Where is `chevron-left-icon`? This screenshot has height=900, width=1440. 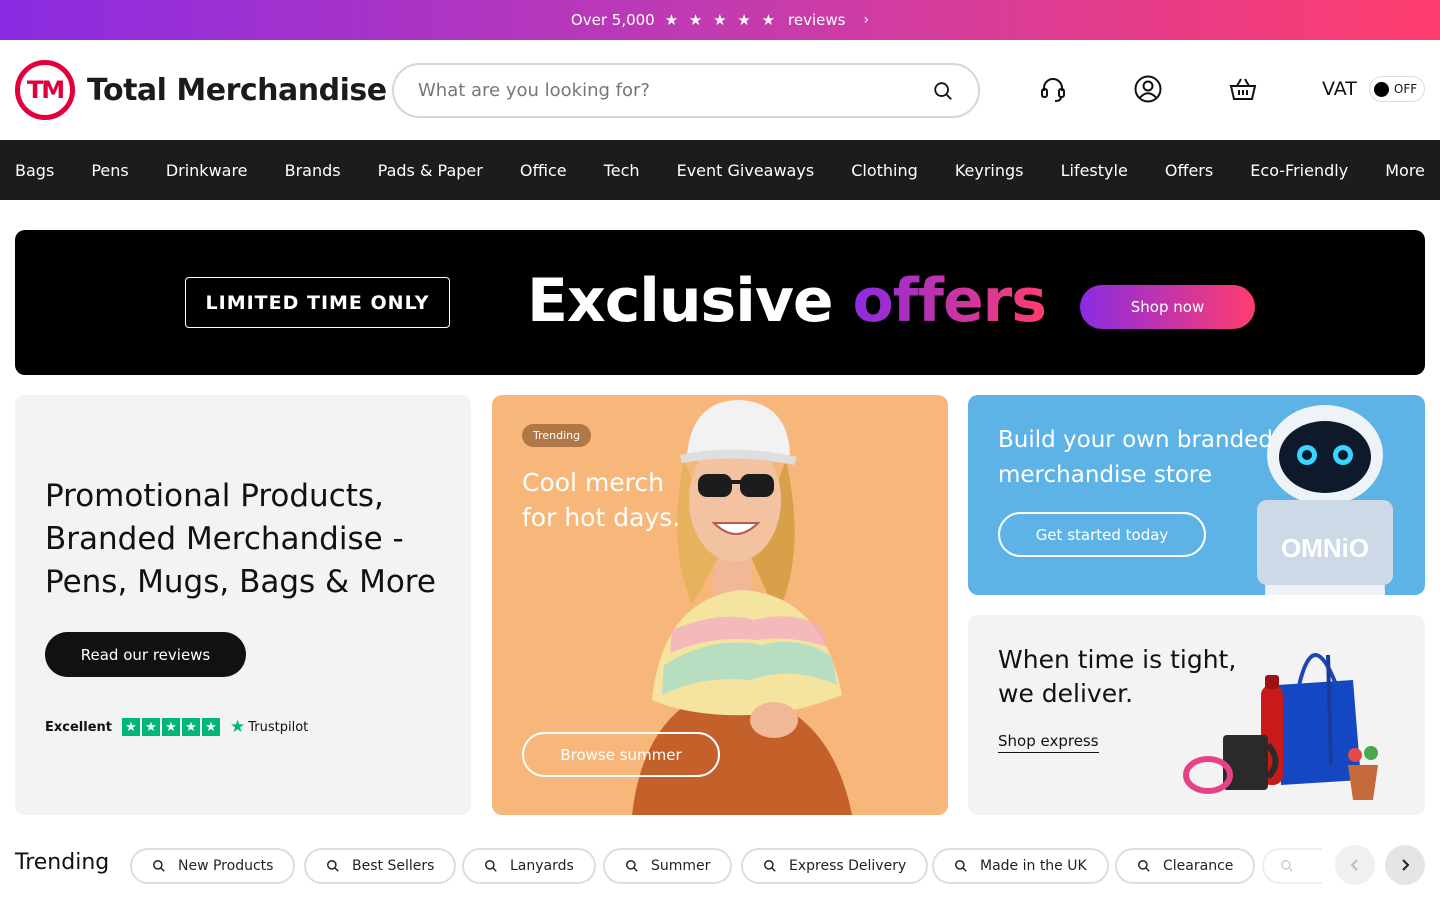
chevron-left-icon is located at coordinates (1354, 865).